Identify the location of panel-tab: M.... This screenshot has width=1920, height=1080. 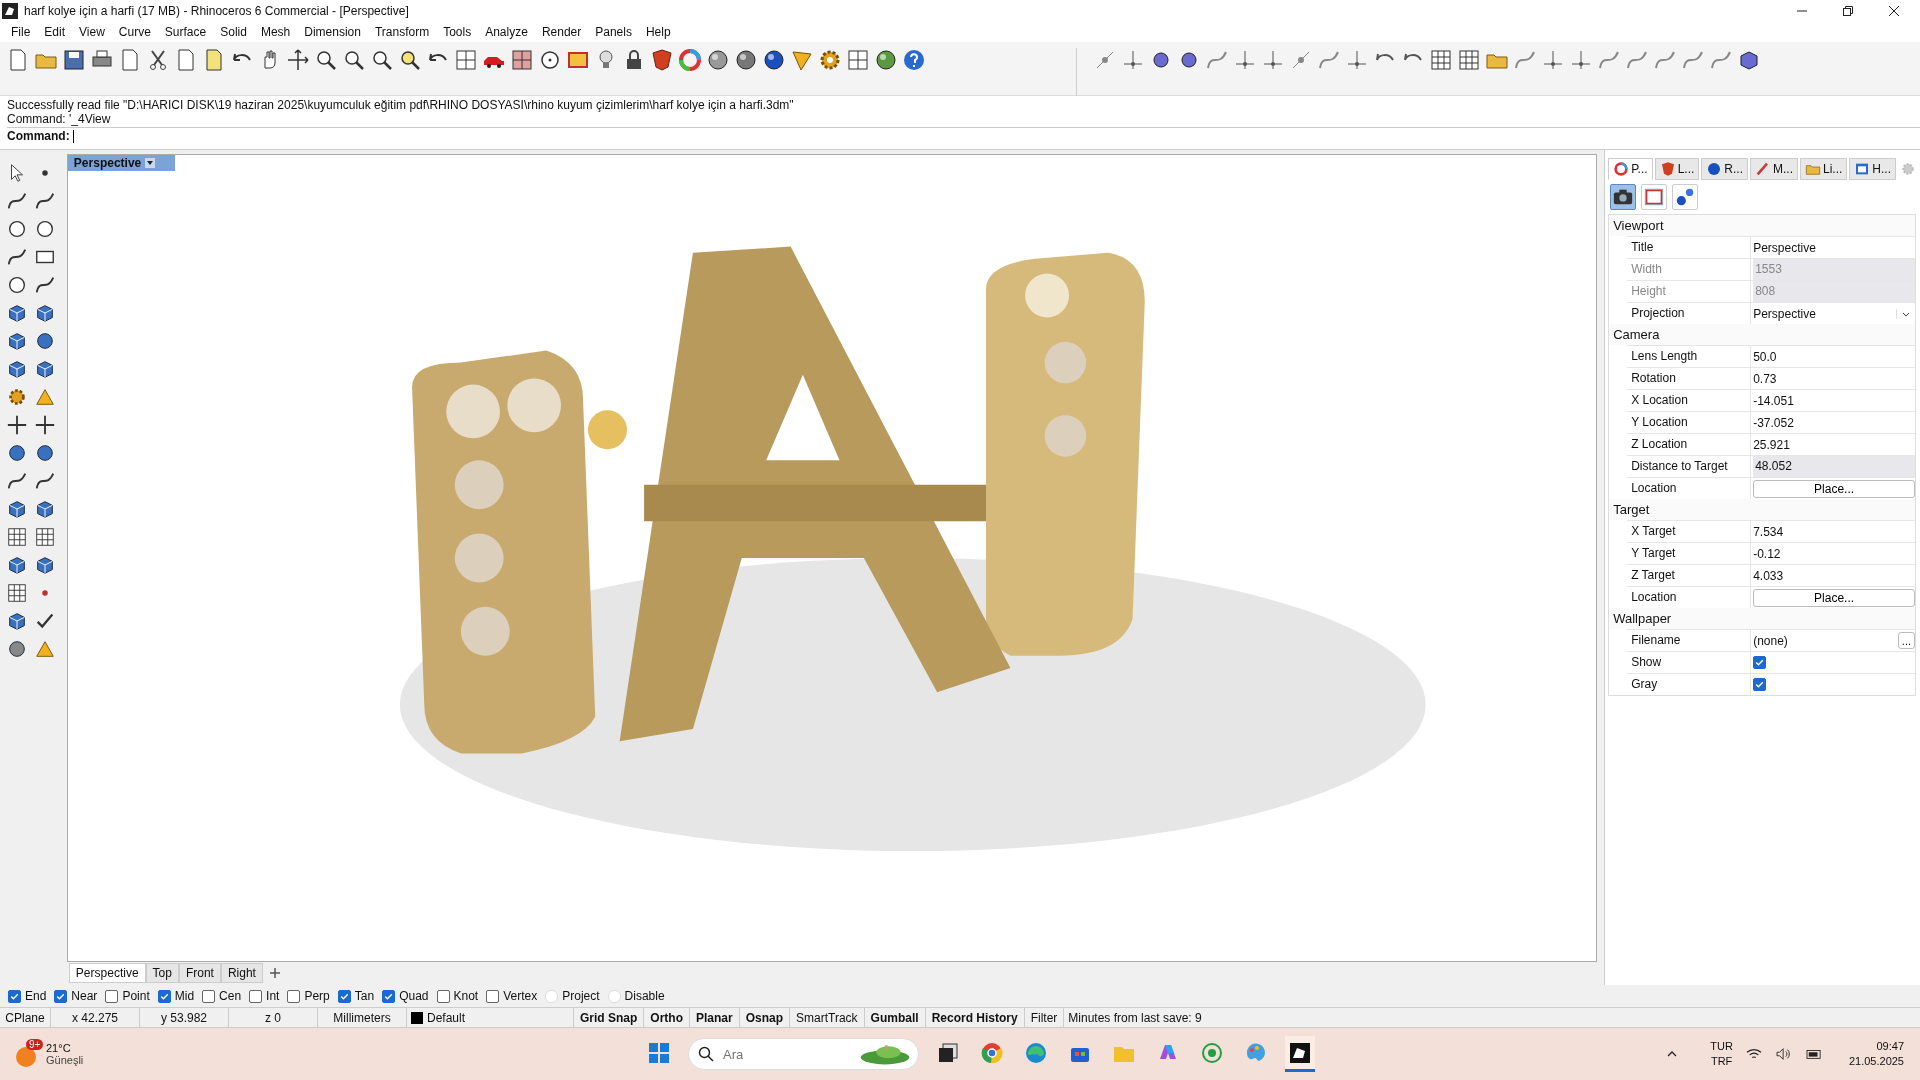
(1774, 169).